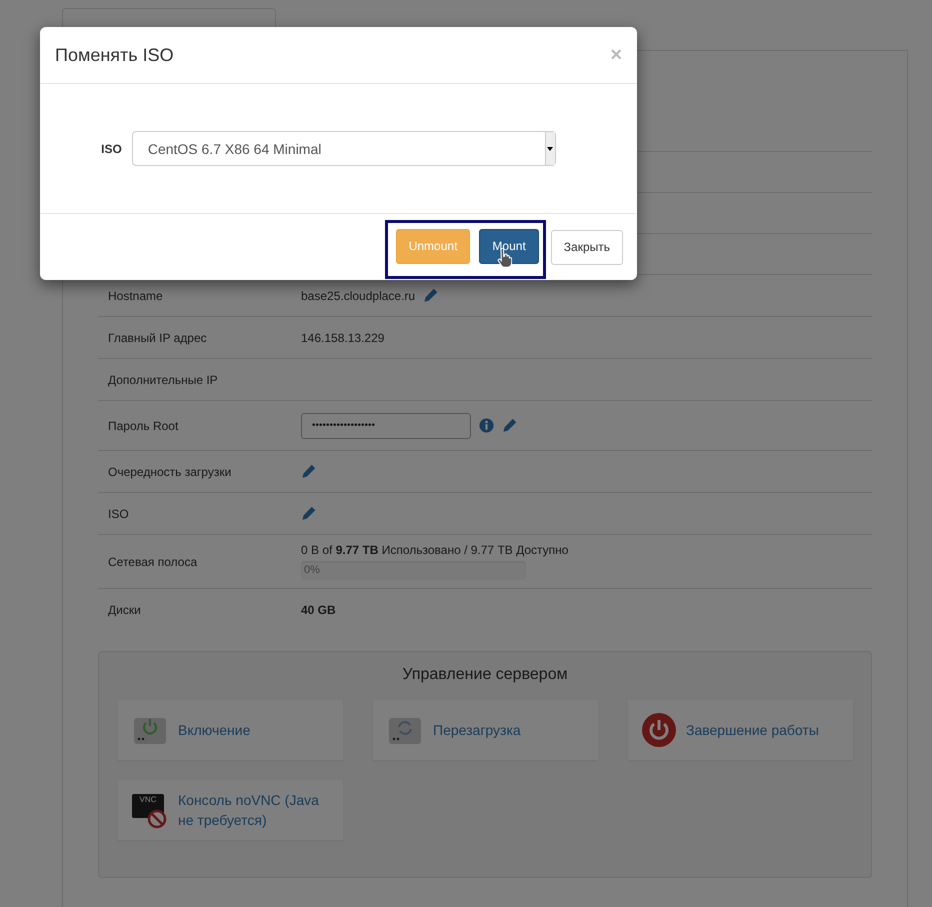 This screenshot has width=932, height=907. I want to click on modal-title: Поменять ISO, so click(114, 55).